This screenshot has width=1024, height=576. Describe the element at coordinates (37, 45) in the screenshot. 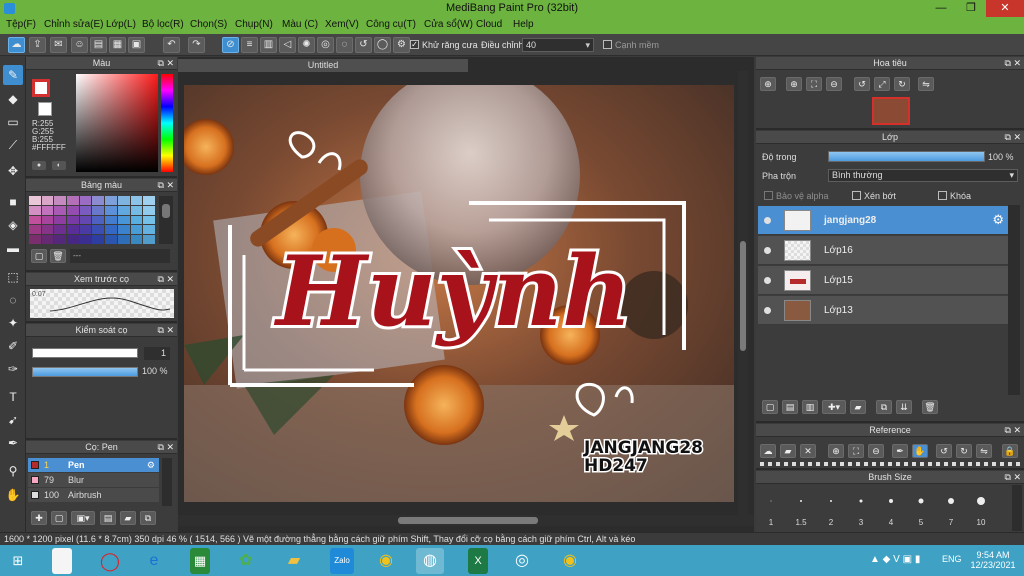

I see `share-icon: ⇪` at that location.